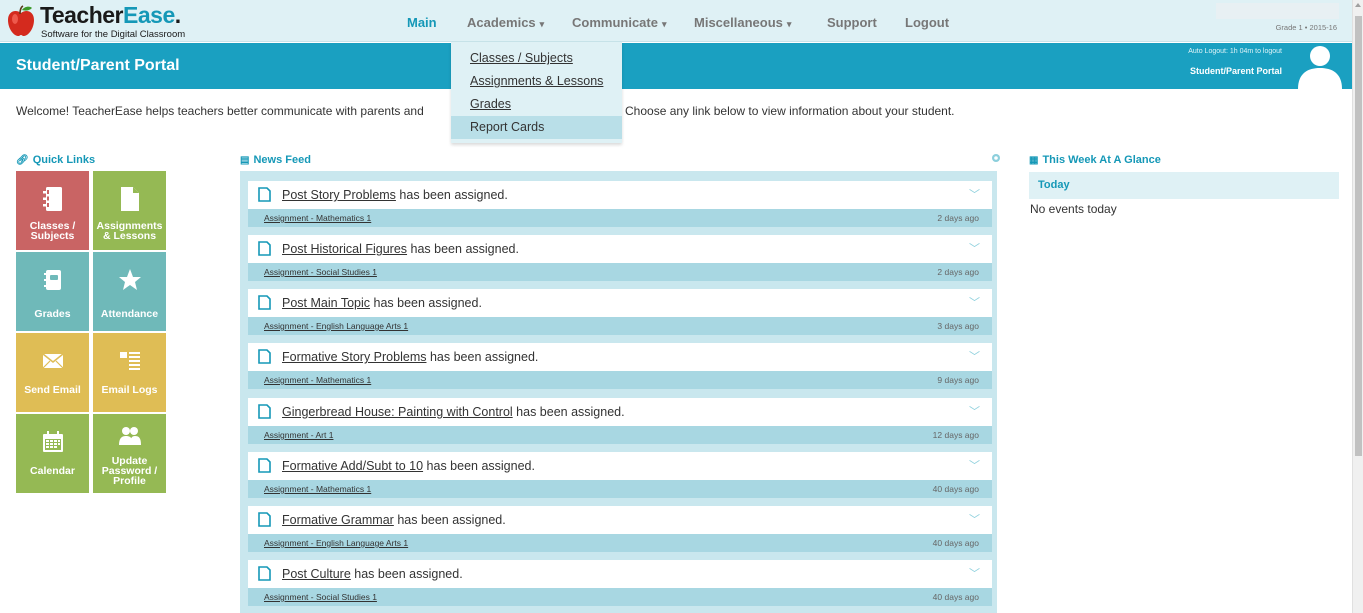  I want to click on feed-item-text: Formative Grammar has been assigned., so click(394, 520).